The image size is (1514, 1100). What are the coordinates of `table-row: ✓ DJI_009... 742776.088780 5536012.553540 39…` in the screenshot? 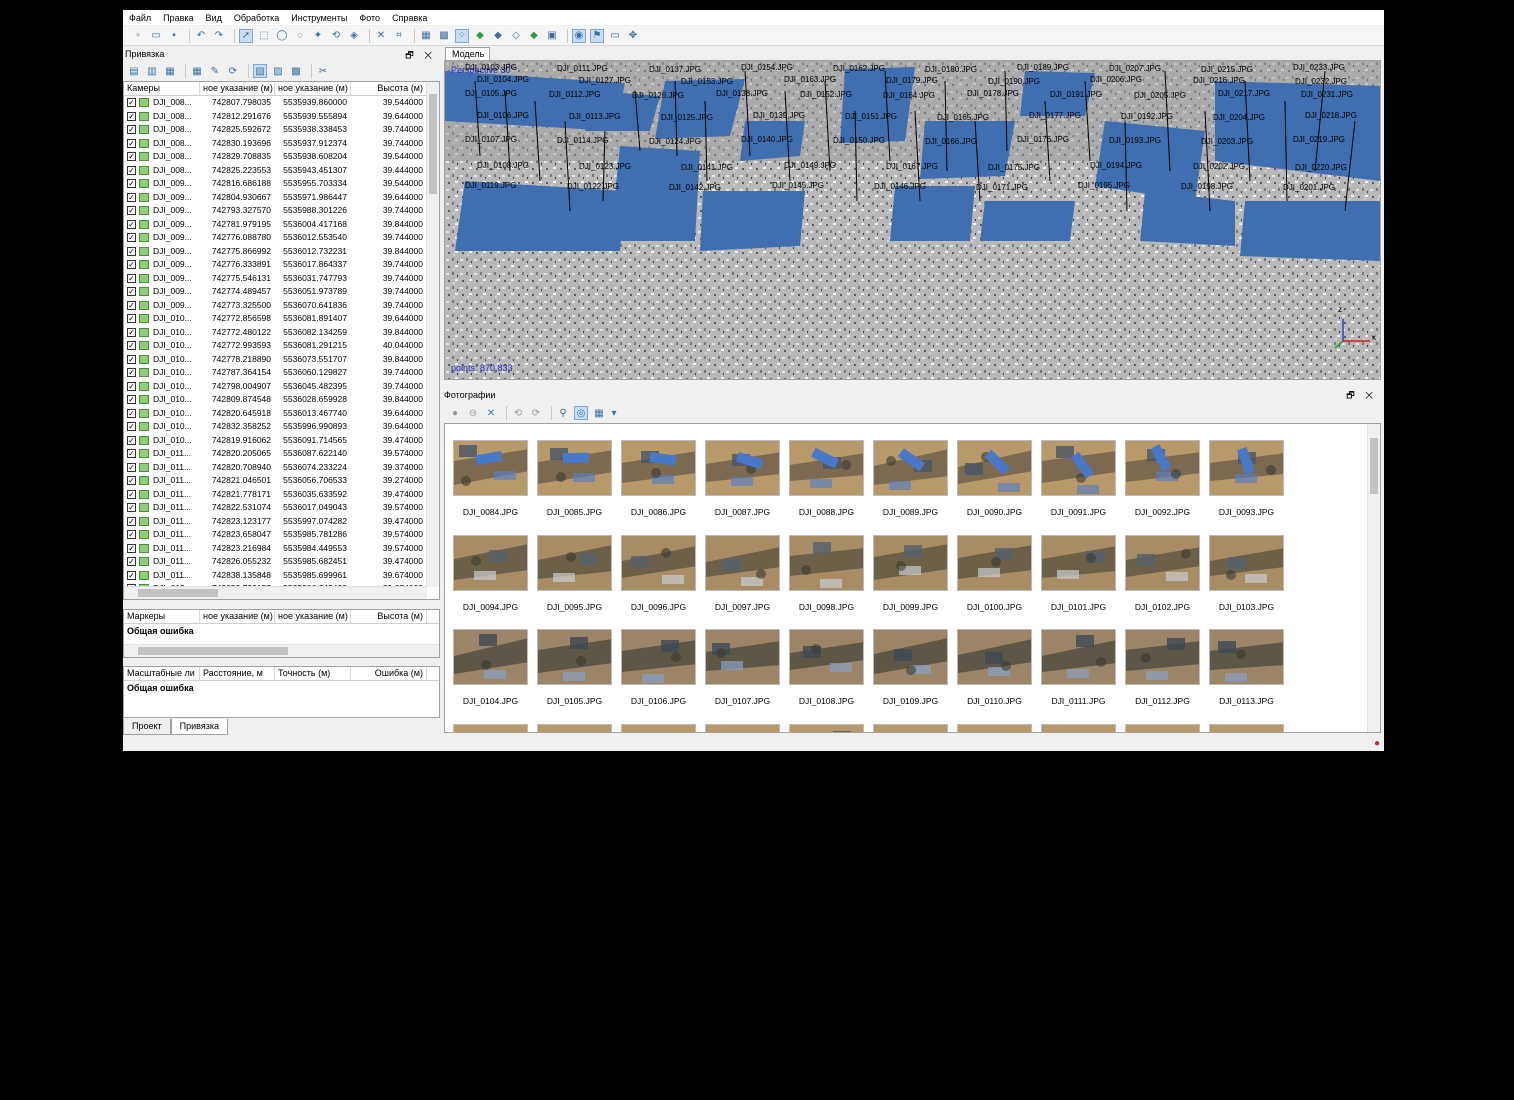 It's located at (281, 238).